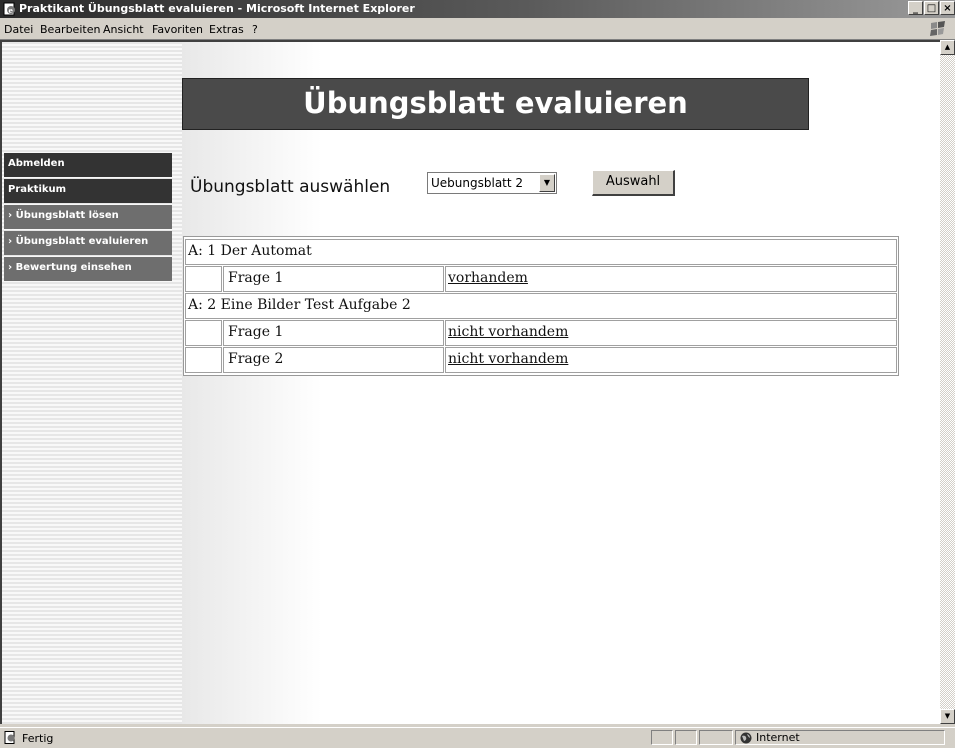 Image resolution: width=955 pixels, height=748 pixels. What do you see at coordinates (255, 29) in the screenshot?
I see `menu-help: ?` at bounding box center [255, 29].